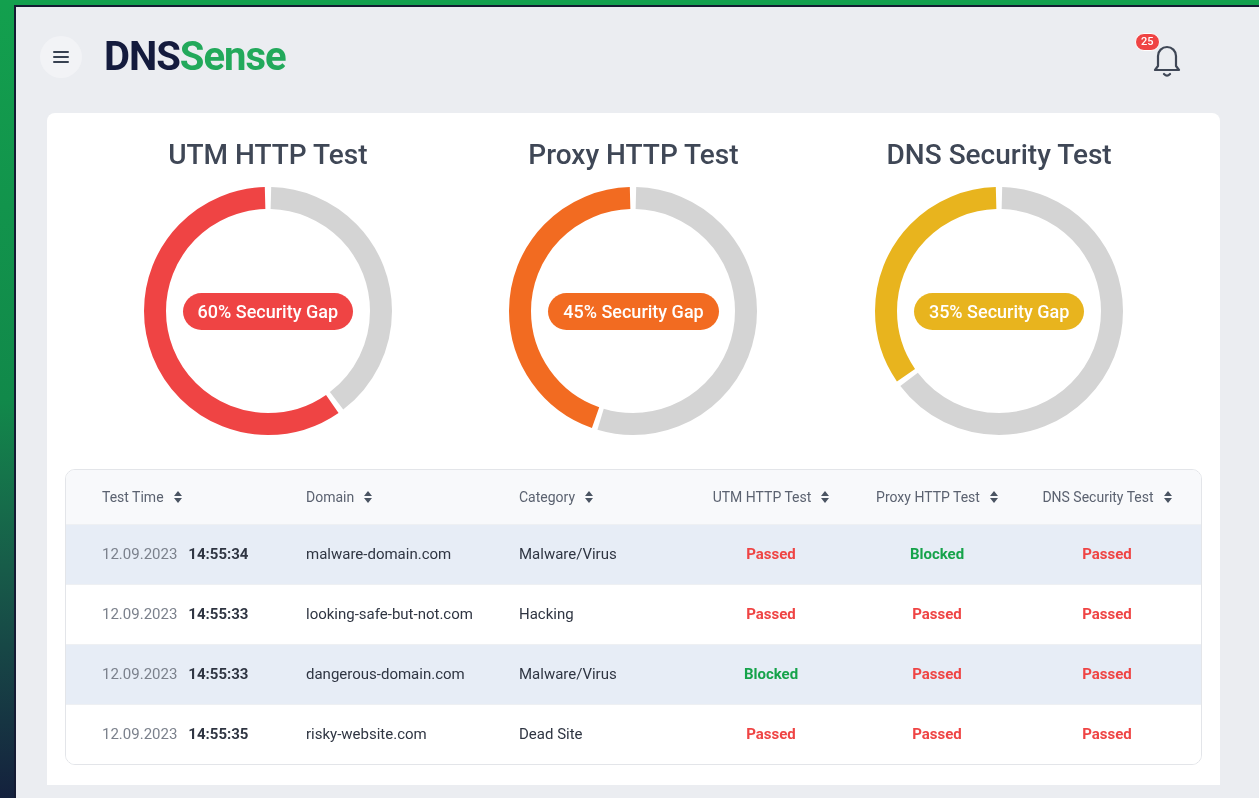 The width and height of the screenshot is (1259, 798). What do you see at coordinates (385, 675) in the screenshot?
I see `table-cell-text: dangerous-domain.com` at bounding box center [385, 675].